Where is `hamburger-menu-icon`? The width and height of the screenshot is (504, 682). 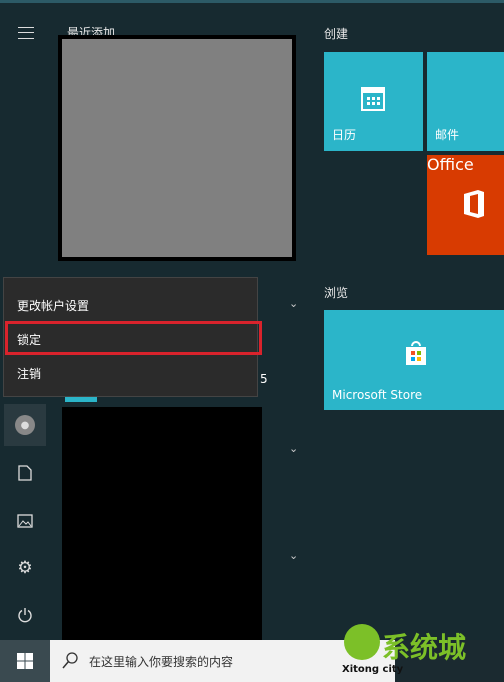
hamburger-menu-icon is located at coordinates (26, 33).